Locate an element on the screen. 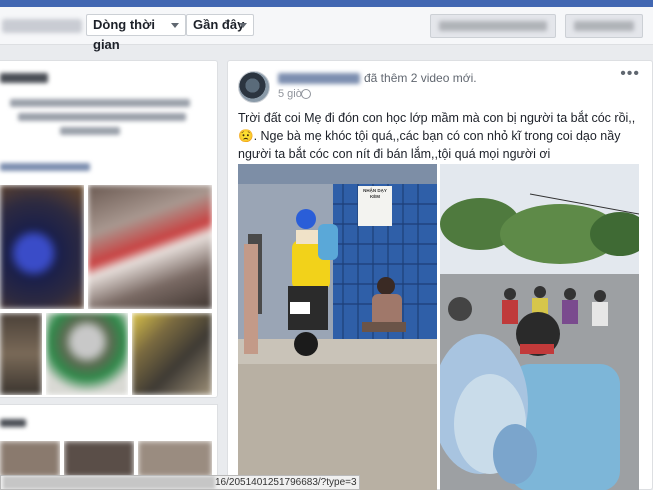 This screenshot has height=490, width=653. status-url-suffix: 16/2051401251796683/?type=3 is located at coordinates (286, 482).